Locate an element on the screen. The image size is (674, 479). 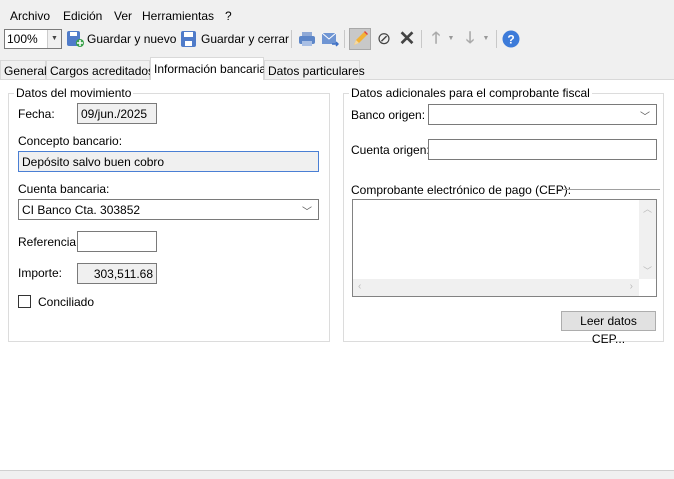
banco-origen-label: Banco origen: is located at coordinates (388, 115).